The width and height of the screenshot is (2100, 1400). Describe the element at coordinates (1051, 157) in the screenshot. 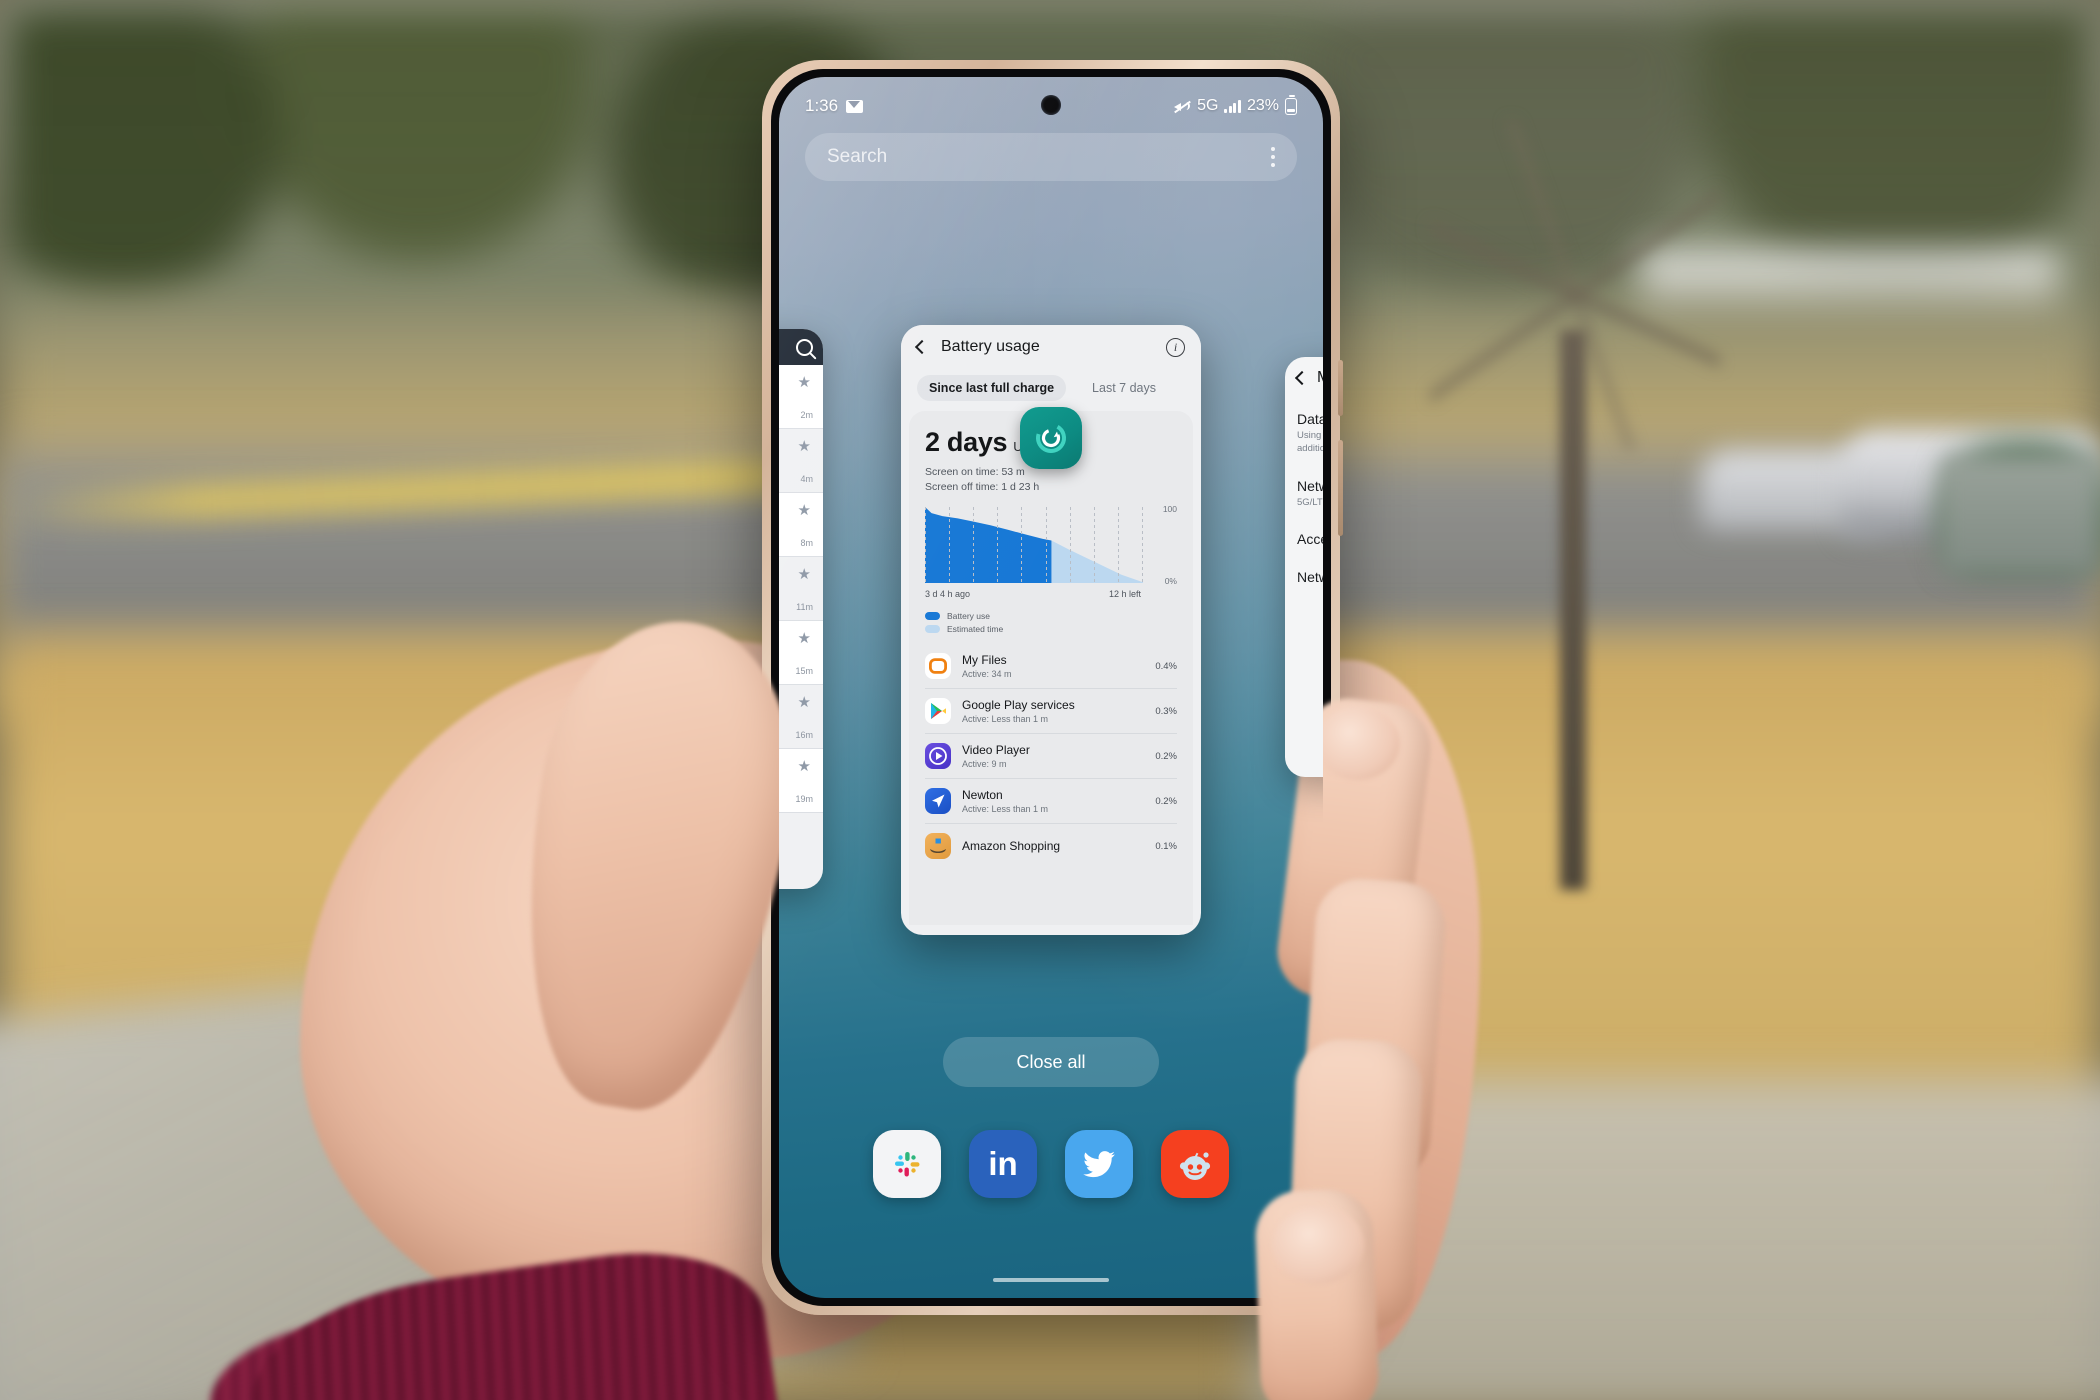

I see `search-bar: Search` at that location.